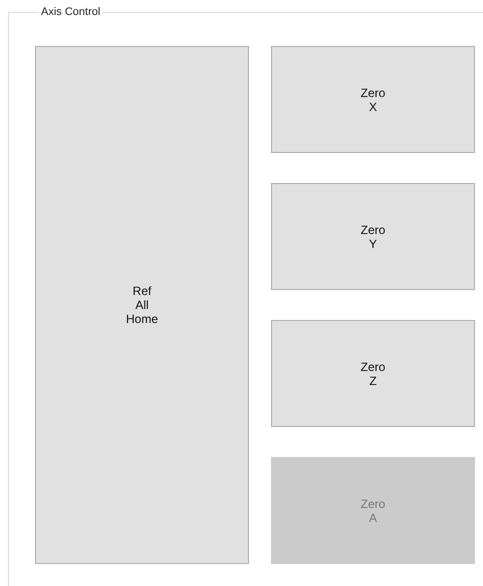 This screenshot has width=483, height=586. Describe the element at coordinates (373, 373) in the screenshot. I see `zero-axis-button: Zero Z` at that location.